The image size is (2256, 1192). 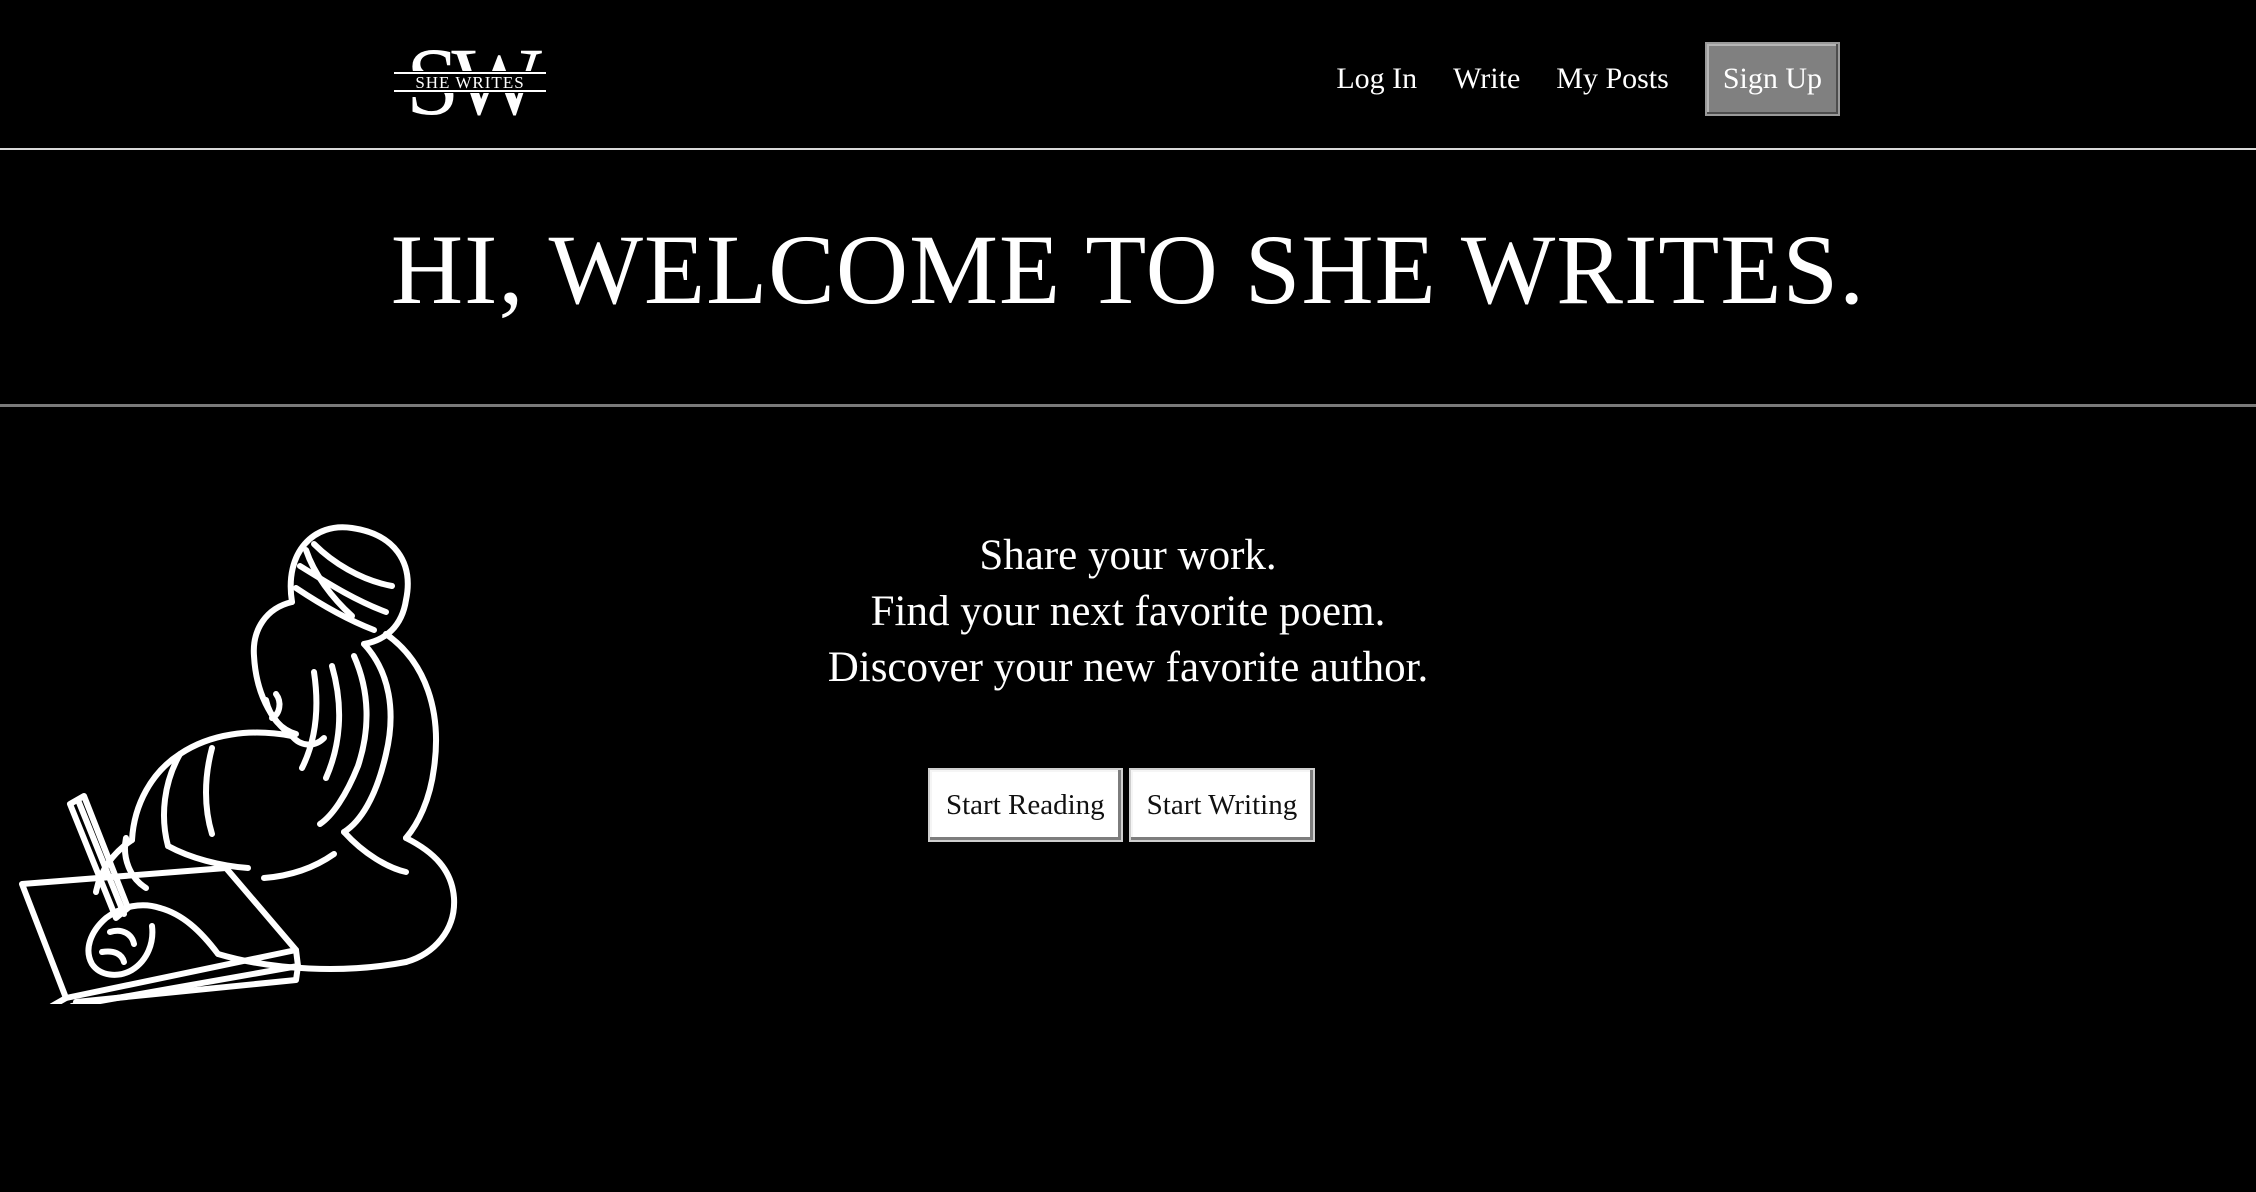 What do you see at coordinates (1025, 805) in the screenshot?
I see `start-reading-button: Start Reading` at bounding box center [1025, 805].